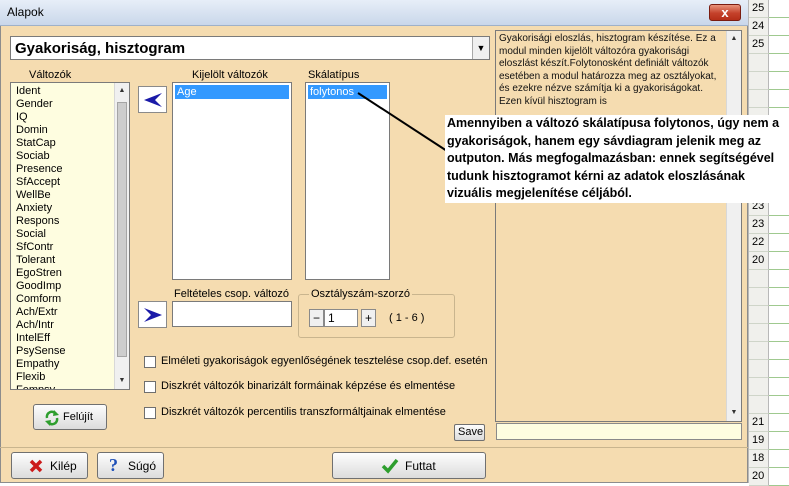 The height and width of the screenshot is (486, 789). I want to click on arrow-left-icon, so click(153, 100).